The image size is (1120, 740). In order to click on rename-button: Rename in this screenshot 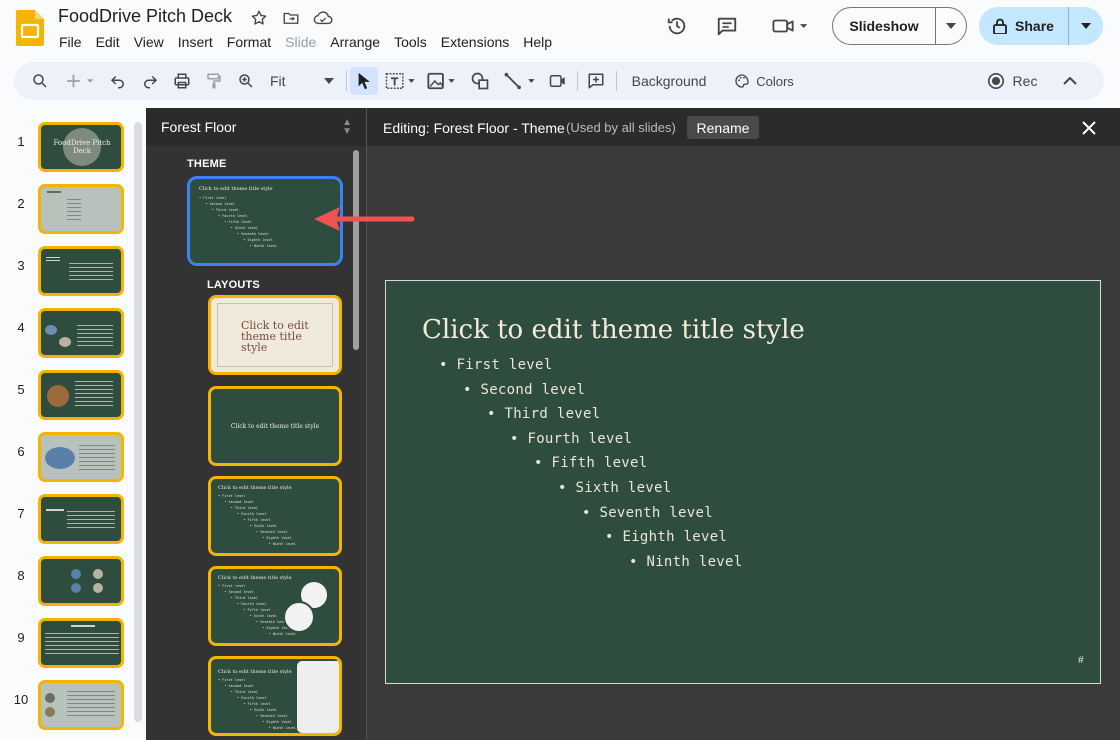, I will do `click(723, 127)`.